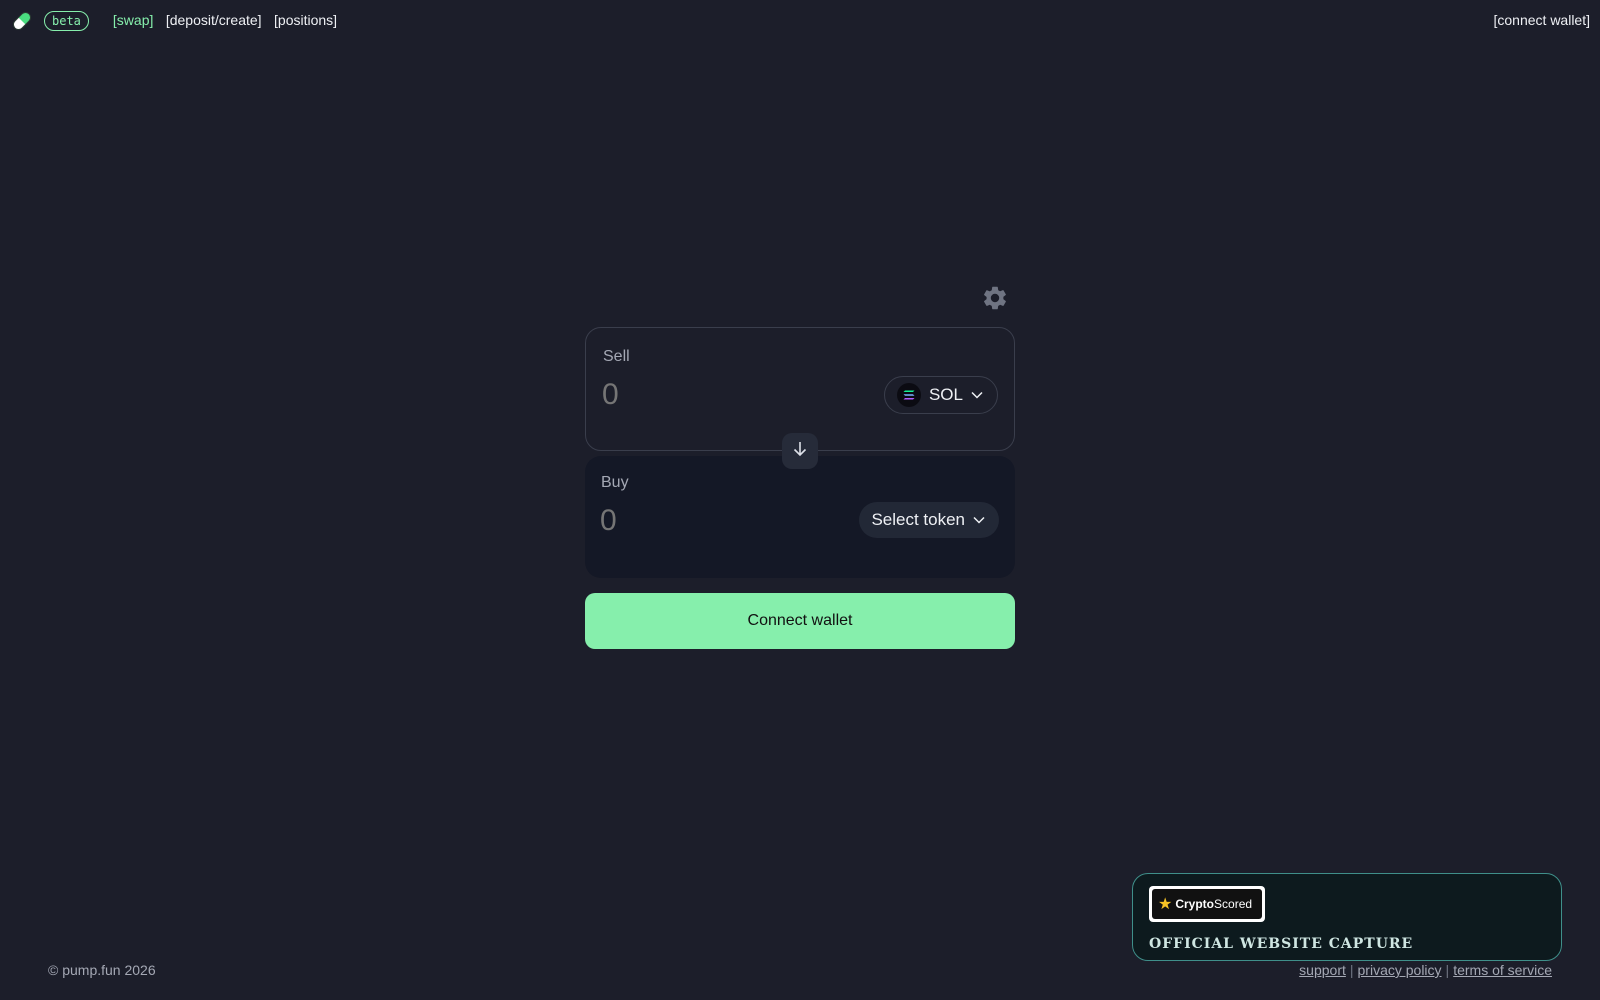 This screenshot has height=1000, width=1600. I want to click on website-capture-badge: ★ Crypto Scored OFFICIAL WEBSITE CAPTURE, so click(1347, 917).